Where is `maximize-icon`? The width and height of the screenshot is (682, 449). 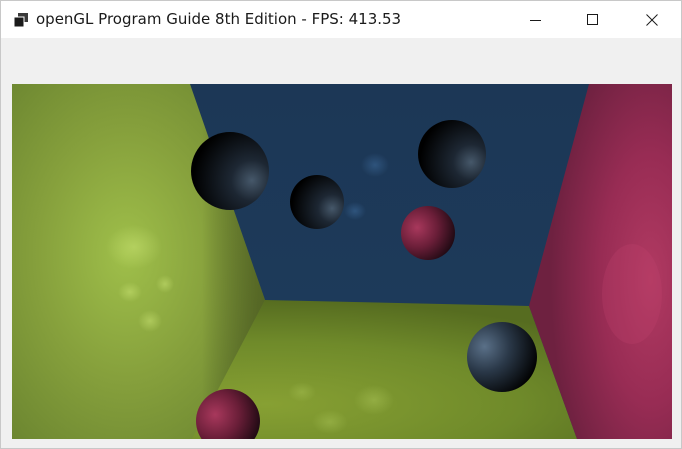 maximize-icon is located at coordinates (592, 19).